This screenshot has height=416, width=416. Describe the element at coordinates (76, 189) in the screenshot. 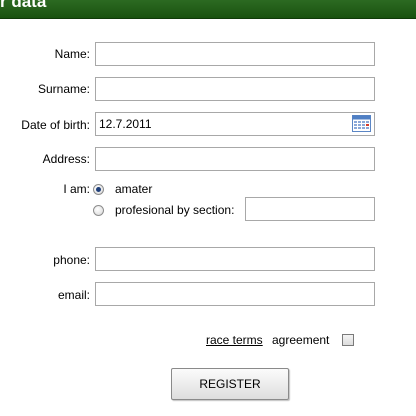

I see `iam-label: I am:` at that location.